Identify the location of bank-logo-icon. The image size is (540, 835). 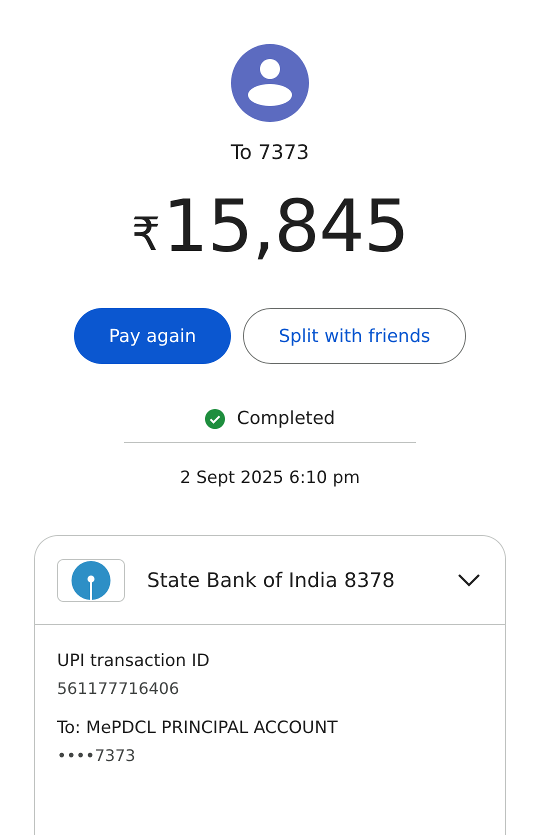
(91, 580).